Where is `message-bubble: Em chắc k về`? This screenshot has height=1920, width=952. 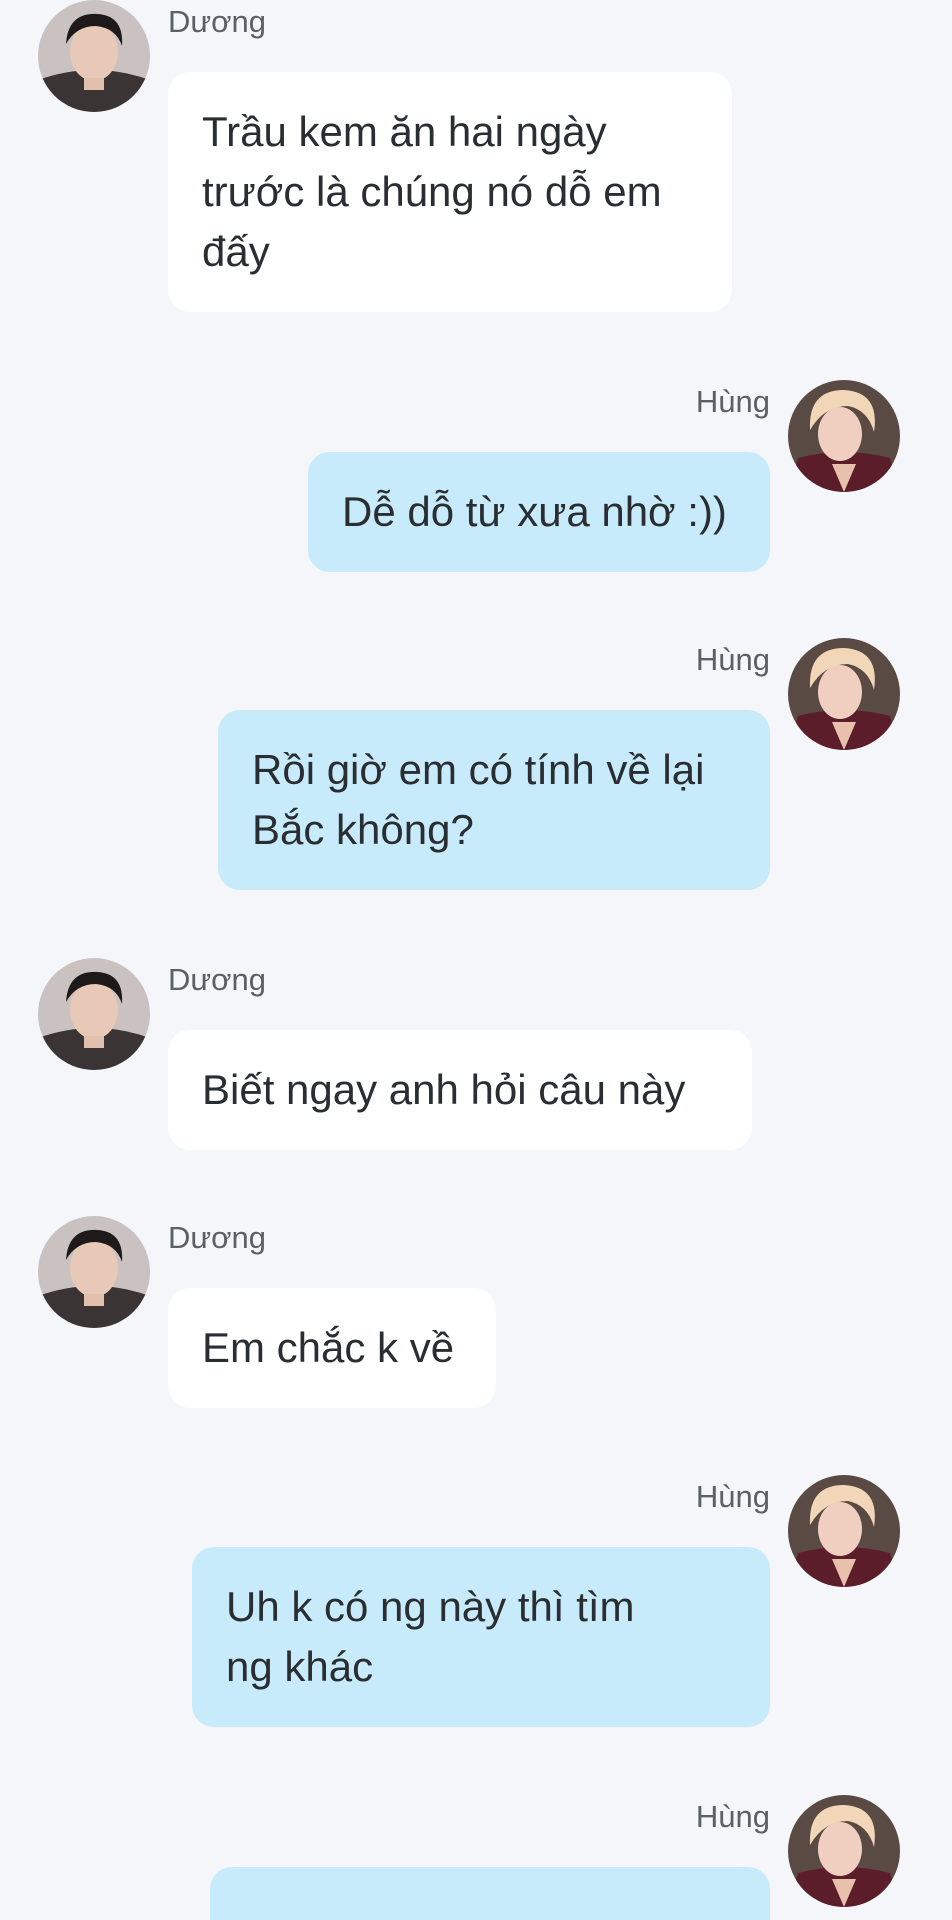
message-bubble: Em chắc k về is located at coordinates (332, 1348).